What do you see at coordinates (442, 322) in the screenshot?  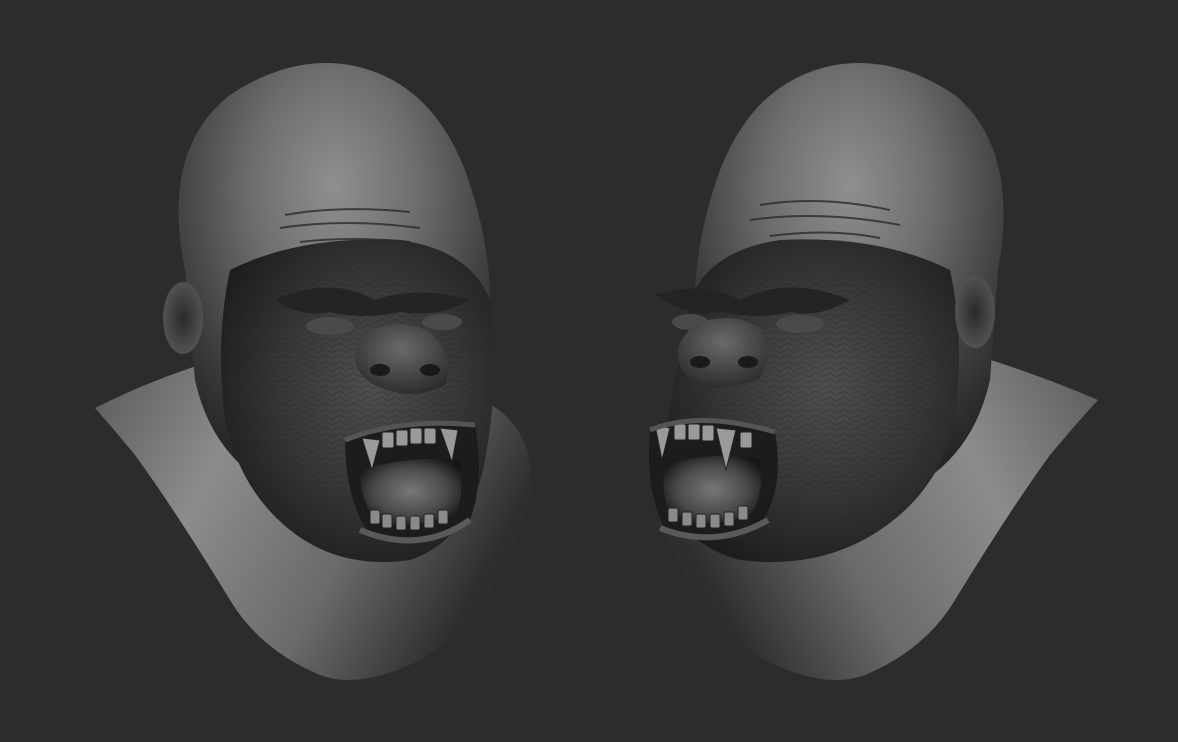 I see `eye-left-b` at bounding box center [442, 322].